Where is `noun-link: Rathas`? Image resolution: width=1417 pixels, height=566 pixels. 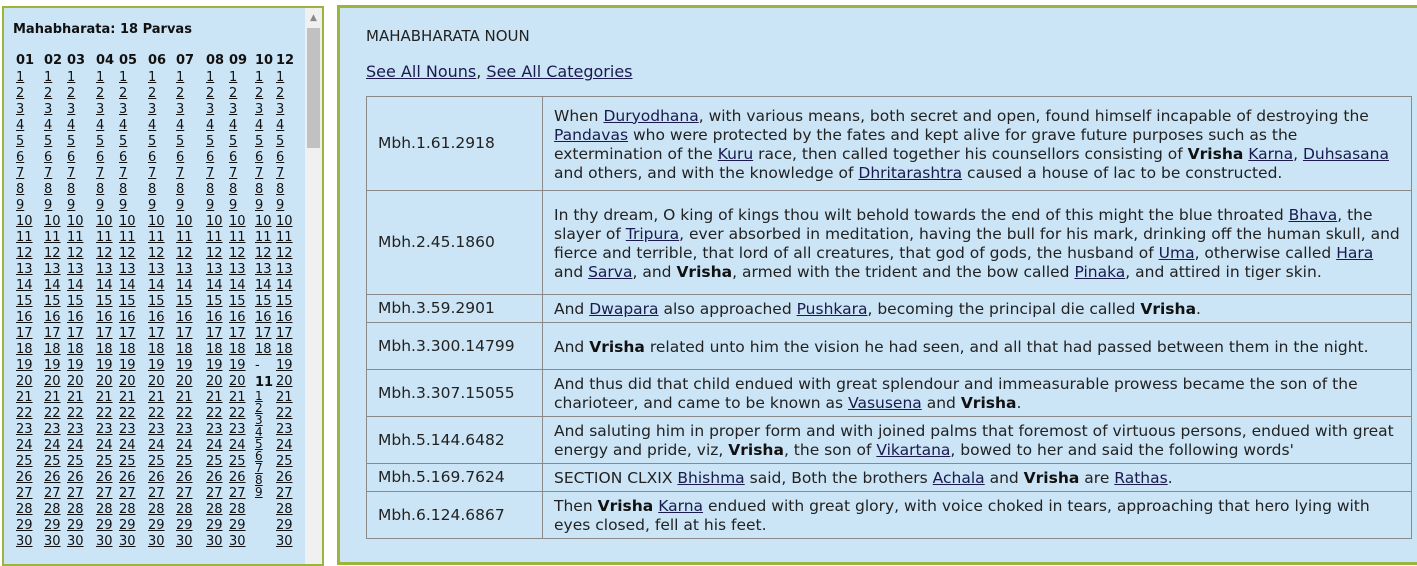
noun-link: Rathas is located at coordinates (1140, 478).